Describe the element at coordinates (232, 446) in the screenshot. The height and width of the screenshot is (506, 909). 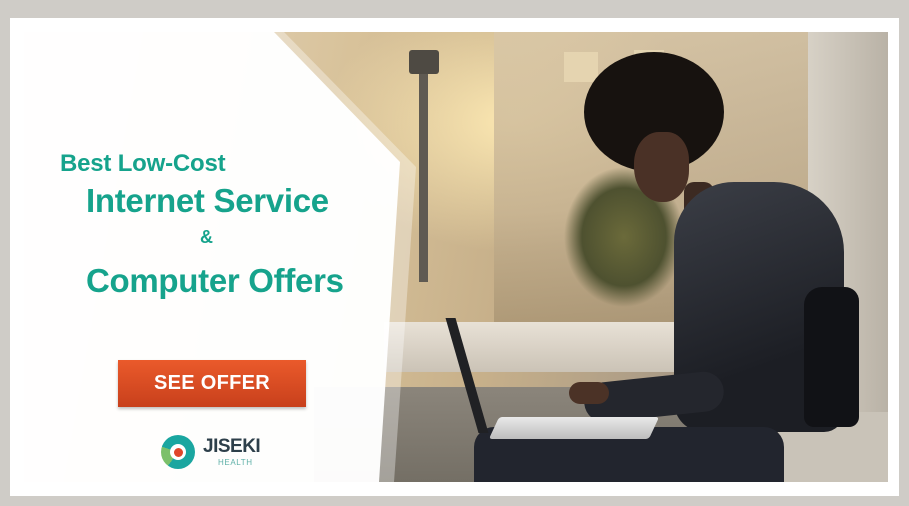
I see `brand-name: JISEKI` at that location.